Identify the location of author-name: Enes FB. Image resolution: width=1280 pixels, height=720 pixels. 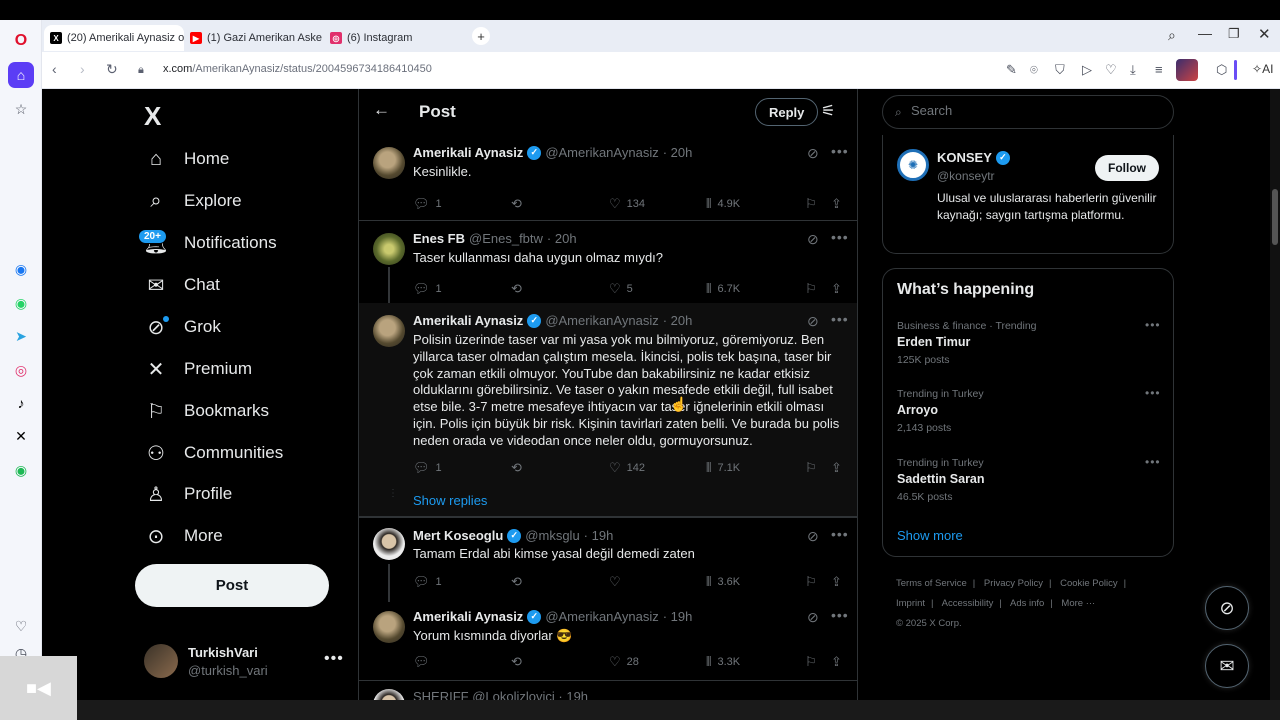
(439, 238).